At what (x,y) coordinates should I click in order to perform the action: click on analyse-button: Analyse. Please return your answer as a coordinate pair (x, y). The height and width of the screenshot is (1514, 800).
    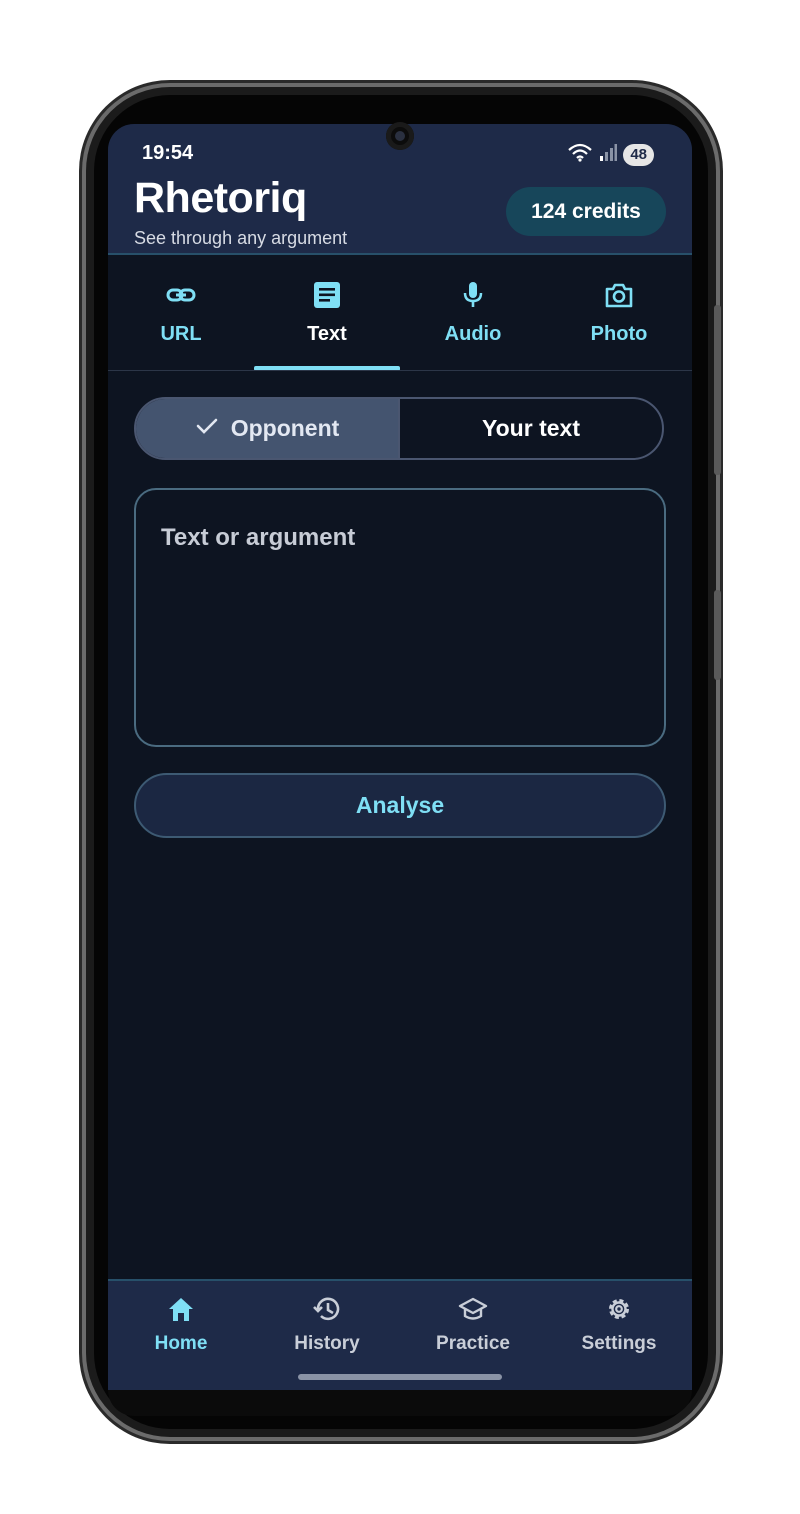
    Looking at the image, I should click on (400, 805).